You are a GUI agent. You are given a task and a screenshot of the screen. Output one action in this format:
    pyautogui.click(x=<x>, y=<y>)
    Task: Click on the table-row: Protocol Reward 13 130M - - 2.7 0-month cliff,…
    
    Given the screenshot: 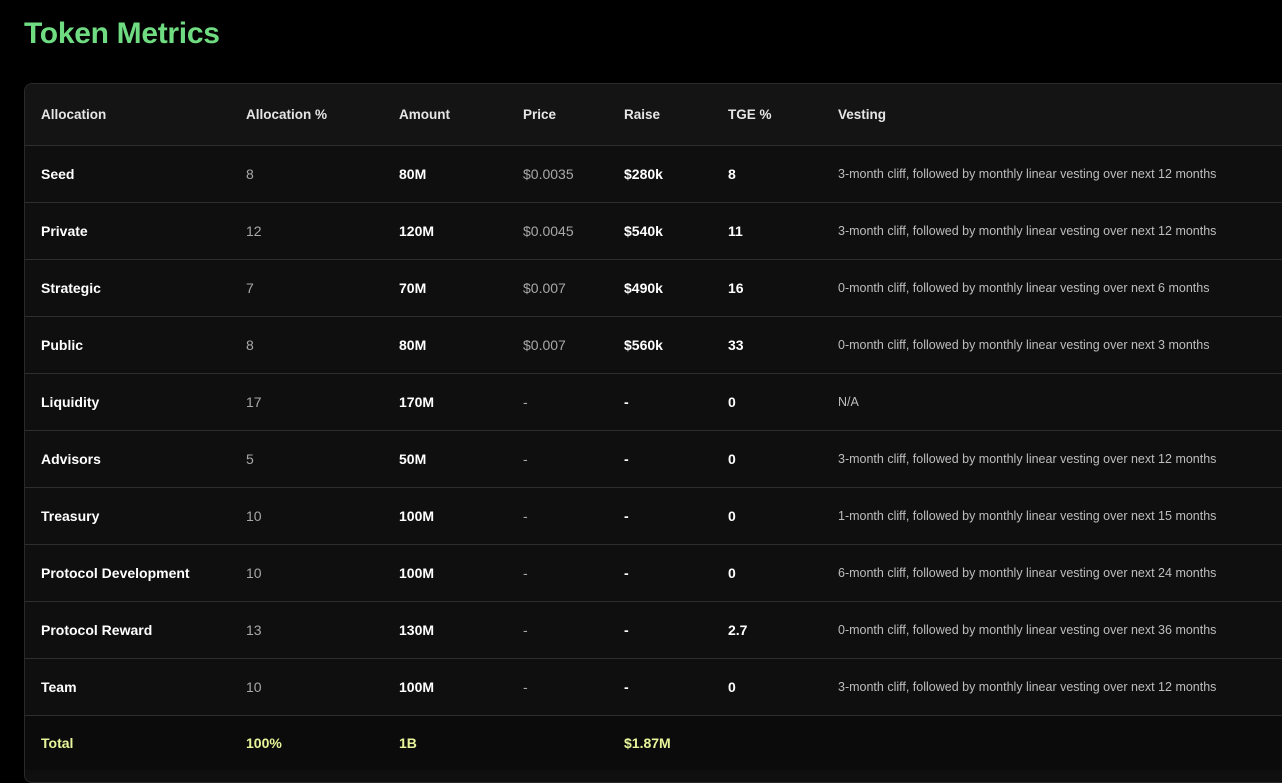 What is the action you would take?
    pyautogui.click(x=653, y=630)
    